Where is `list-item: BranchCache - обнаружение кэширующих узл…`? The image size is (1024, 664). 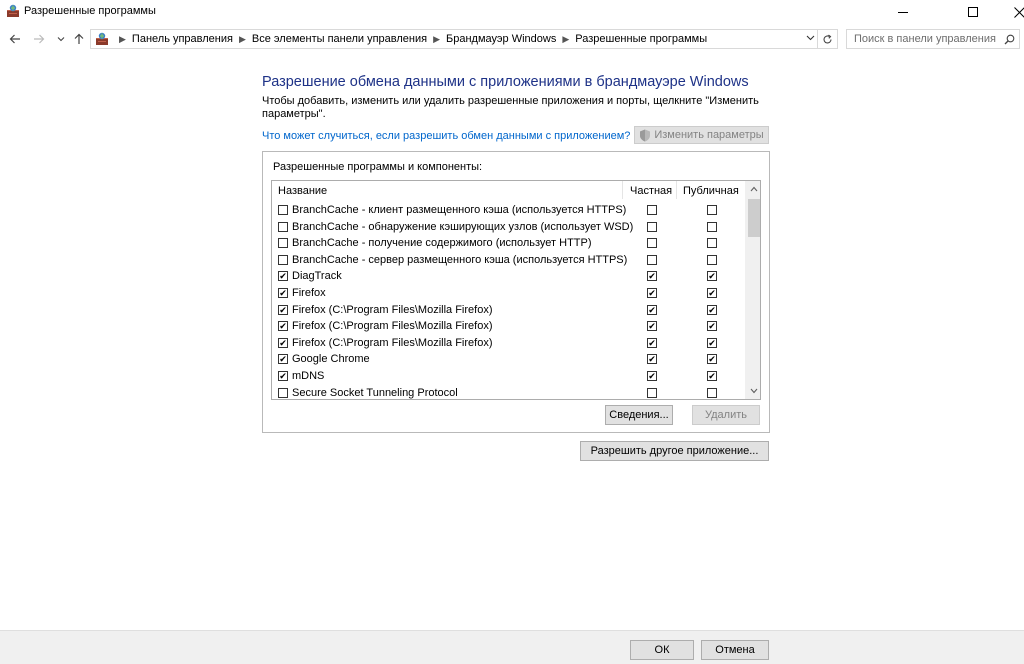
list-item: BranchCache - обнаружение кэширующих узл… is located at coordinates (508, 227).